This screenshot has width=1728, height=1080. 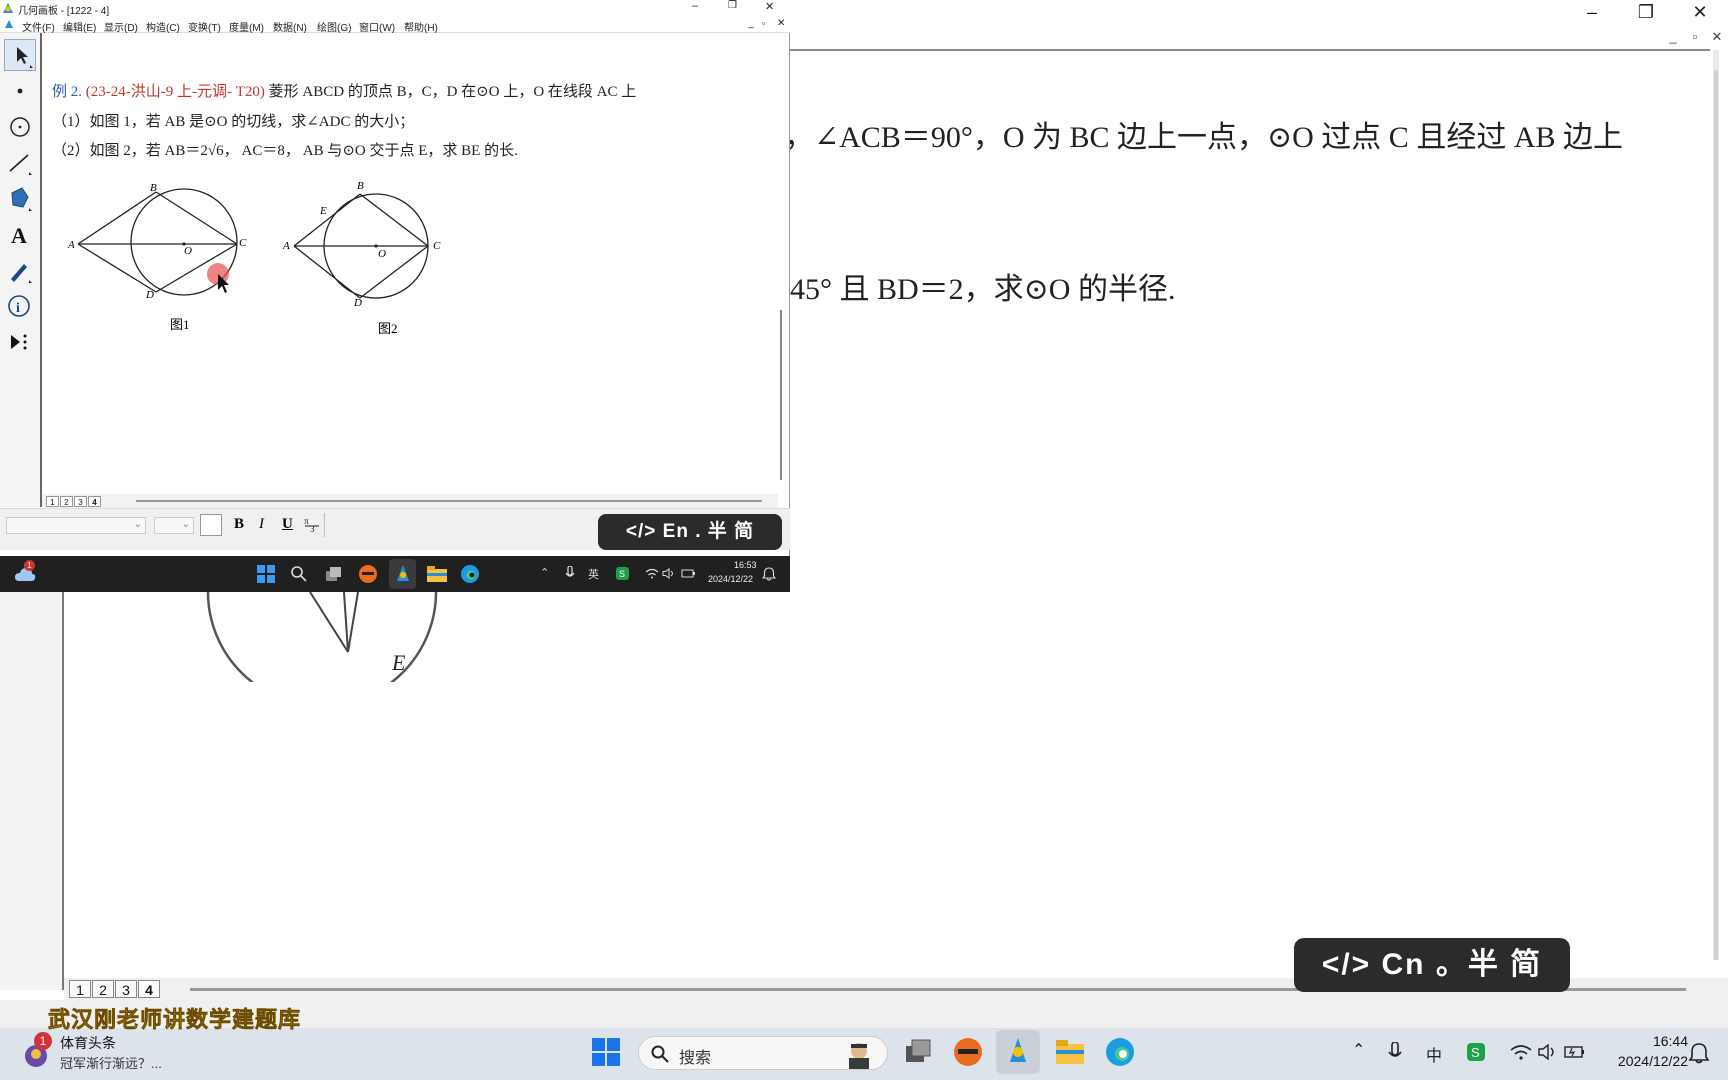 I want to click on segment-tool, so click(x=20, y=163).